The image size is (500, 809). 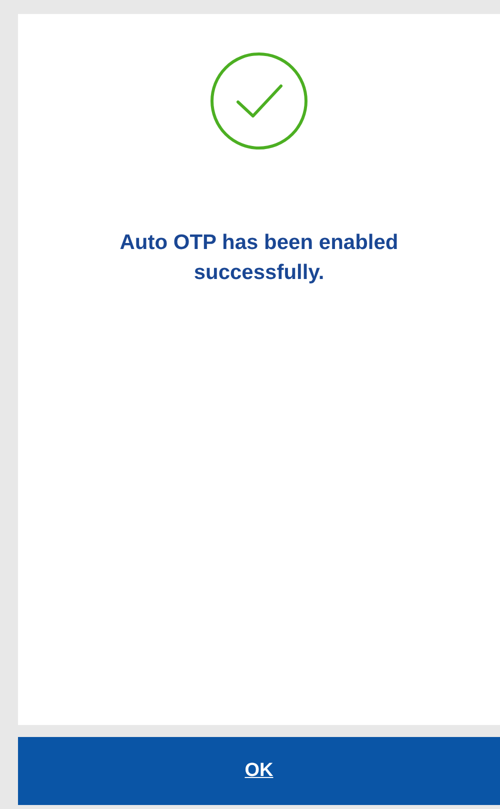 I want to click on checkmark-icon, so click(x=259, y=101).